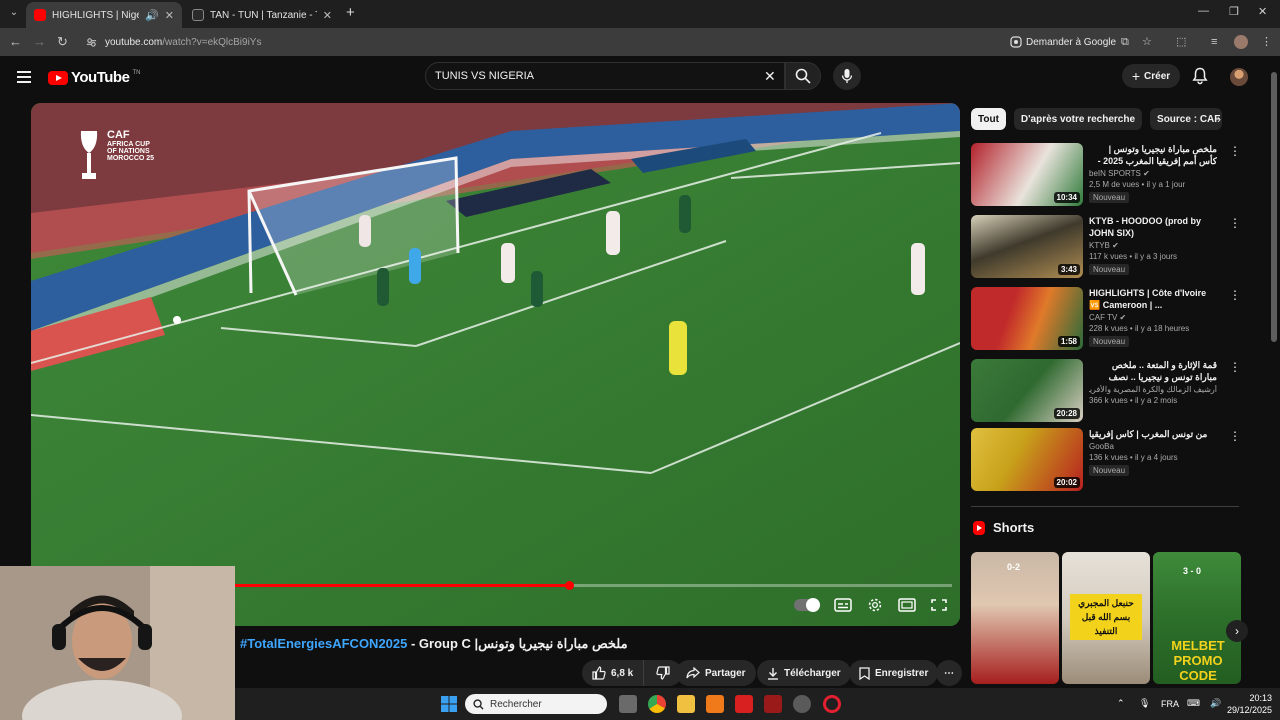 This screenshot has height=720, width=1280. I want to click on short-thumbnail: 0-2, so click(1015, 618).